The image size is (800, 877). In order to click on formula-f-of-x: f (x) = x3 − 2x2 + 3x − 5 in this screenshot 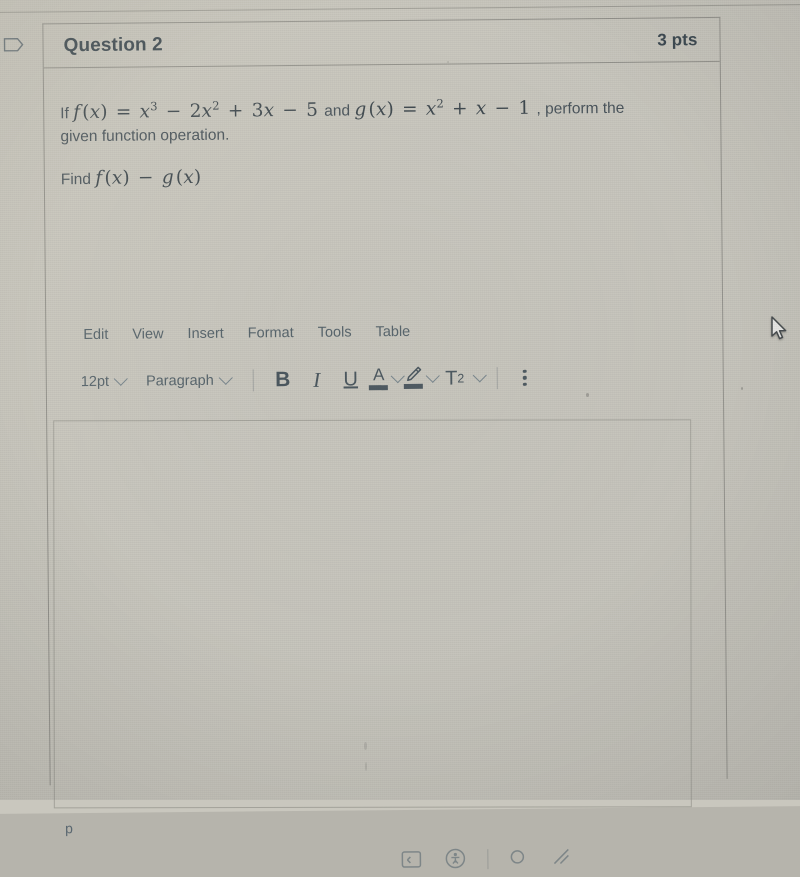, I will do `click(196, 111)`.